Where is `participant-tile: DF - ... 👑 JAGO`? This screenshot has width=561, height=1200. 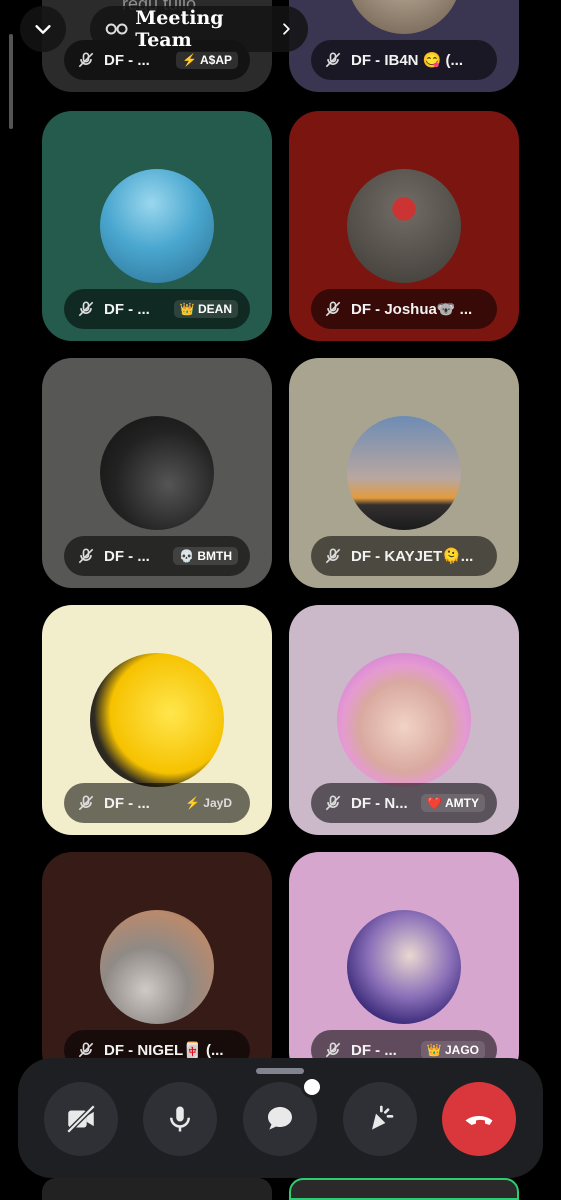
participant-tile: DF - ... 👑 JAGO is located at coordinates (404, 967).